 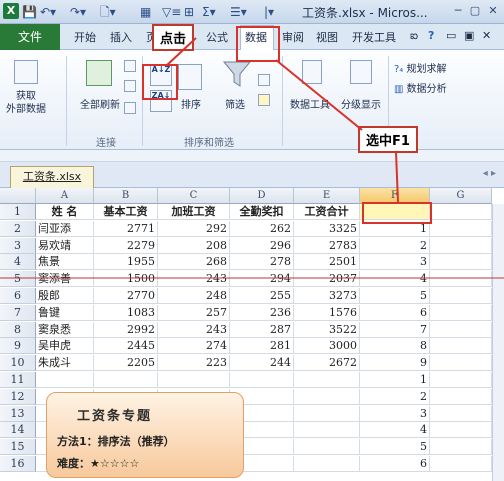 I want to click on sheet-cell: 208, so click(x=194, y=245).